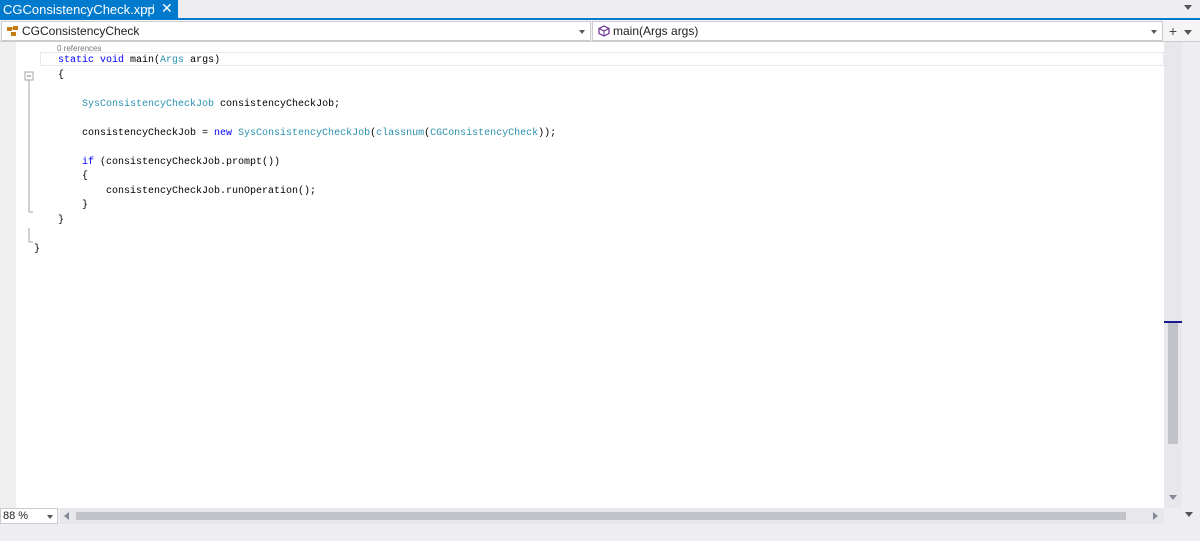  I want to click on tab-title: CGConsistencyCheck.xpp, so click(79, 9).